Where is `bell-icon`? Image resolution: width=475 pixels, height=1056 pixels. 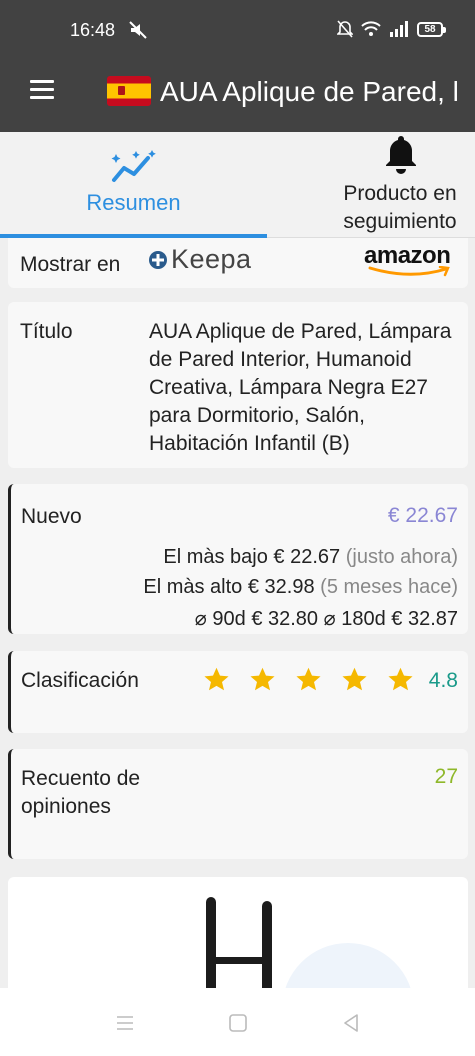 bell-icon is located at coordinates (401, 155).